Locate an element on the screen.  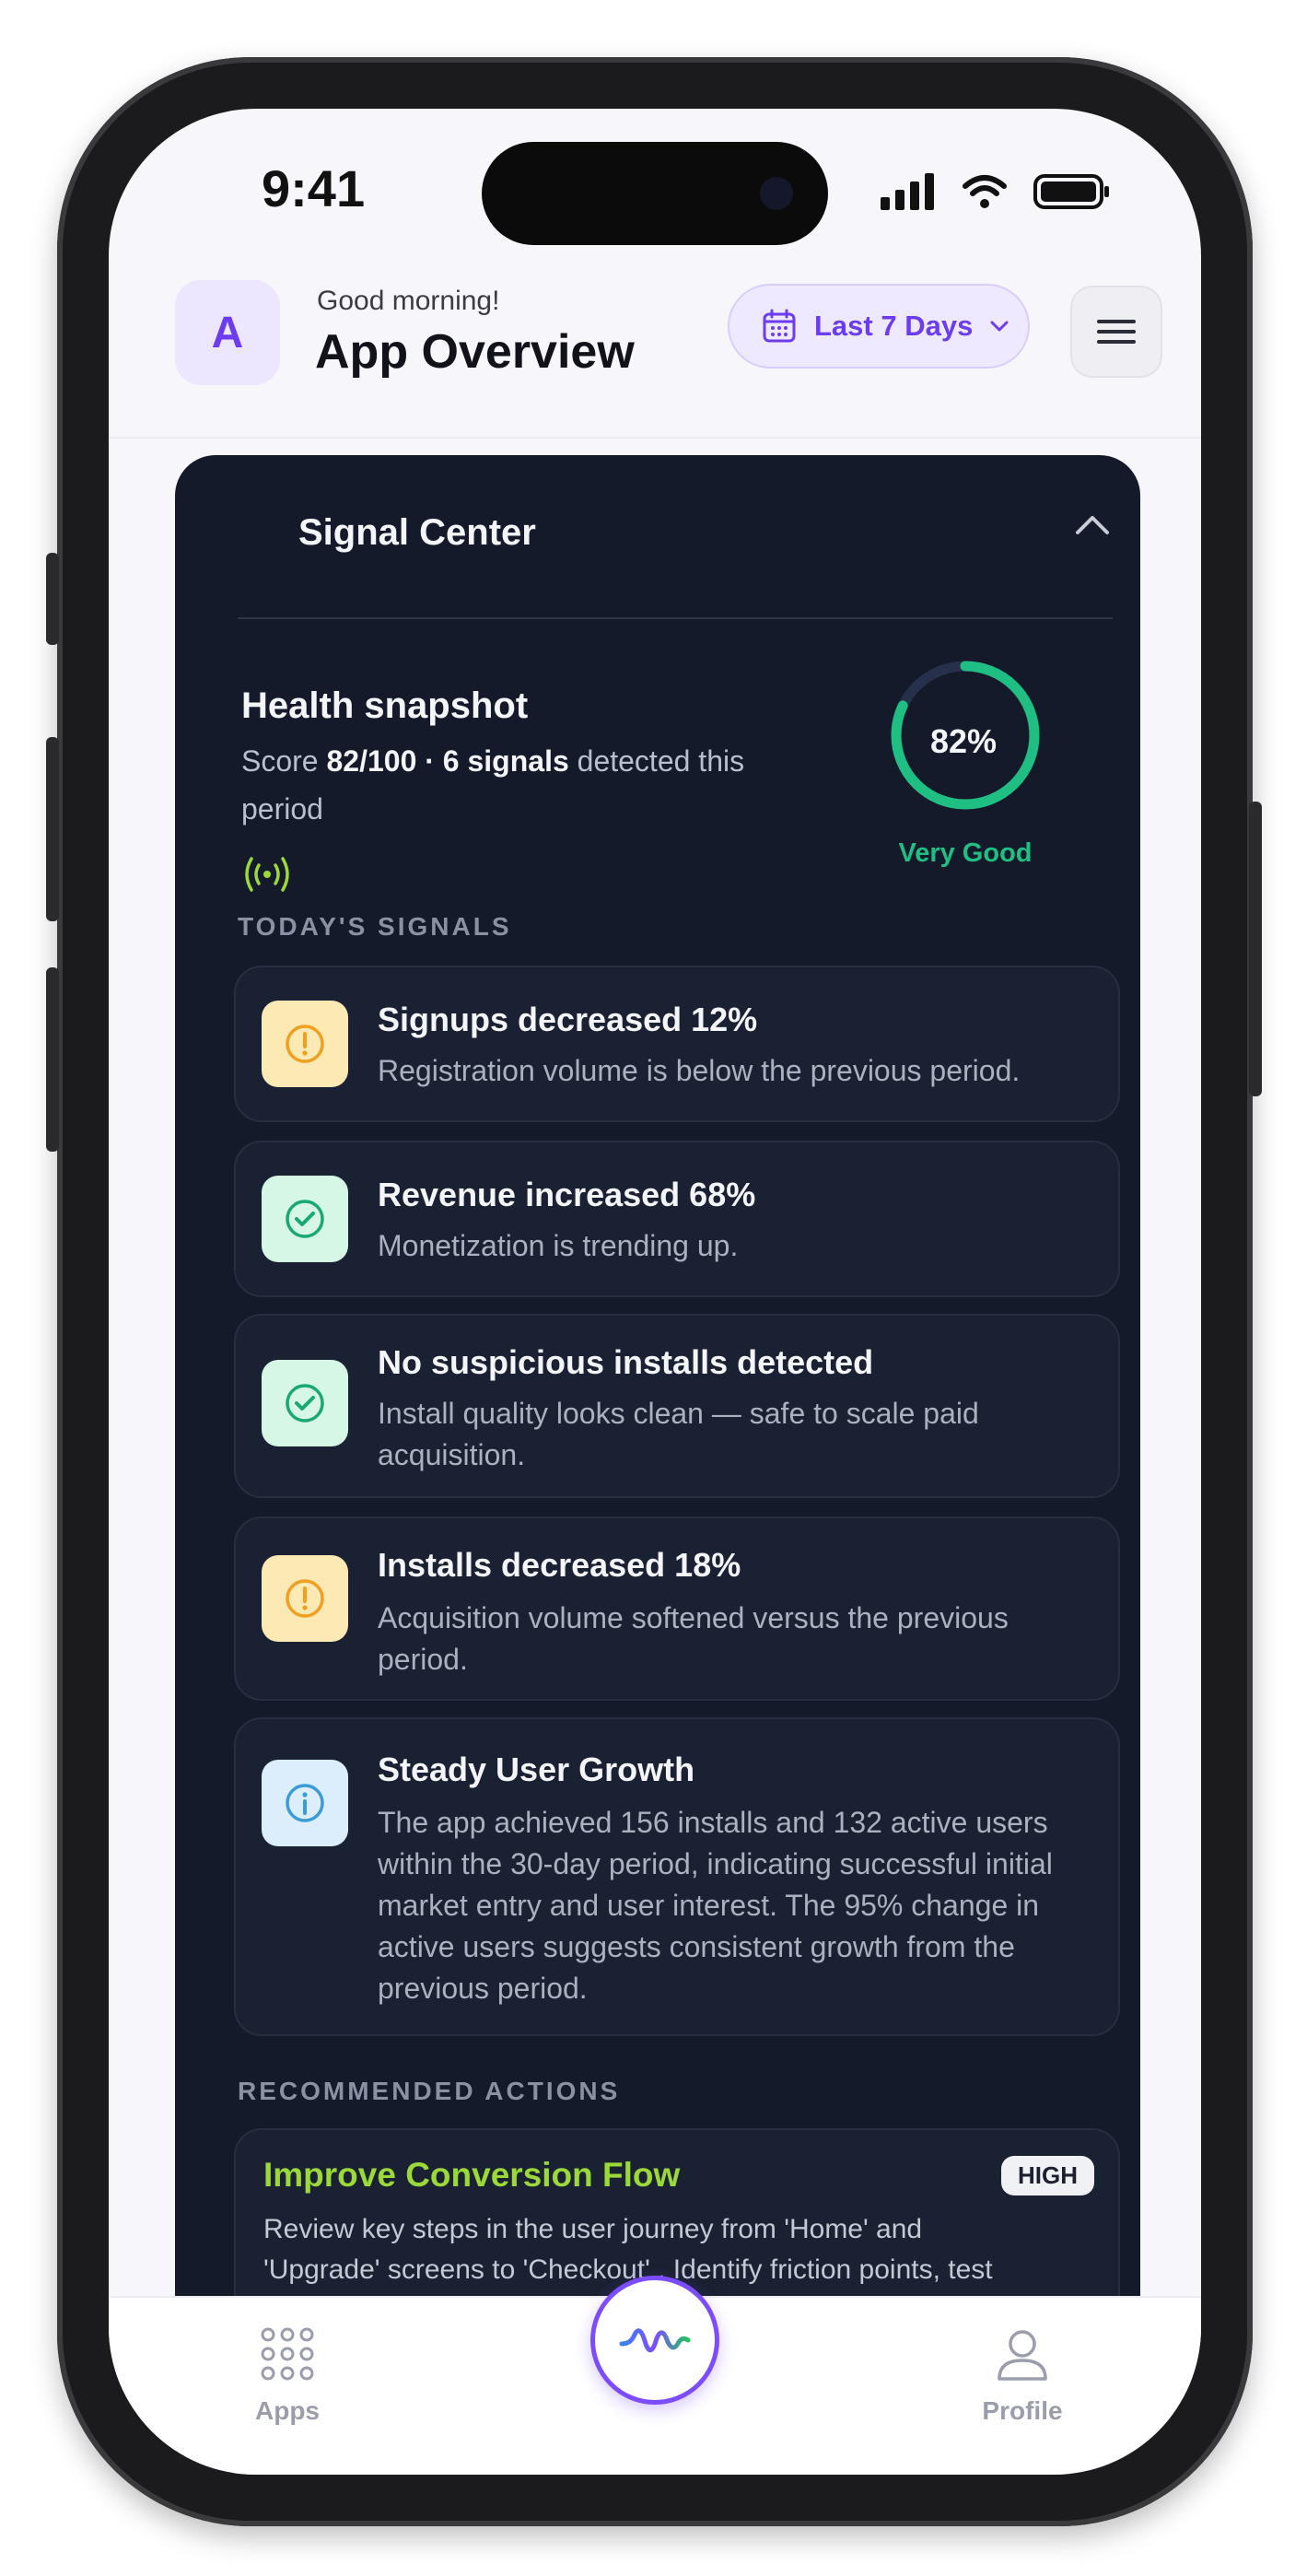
volume-down-button is located at coordinates (53, 1059).